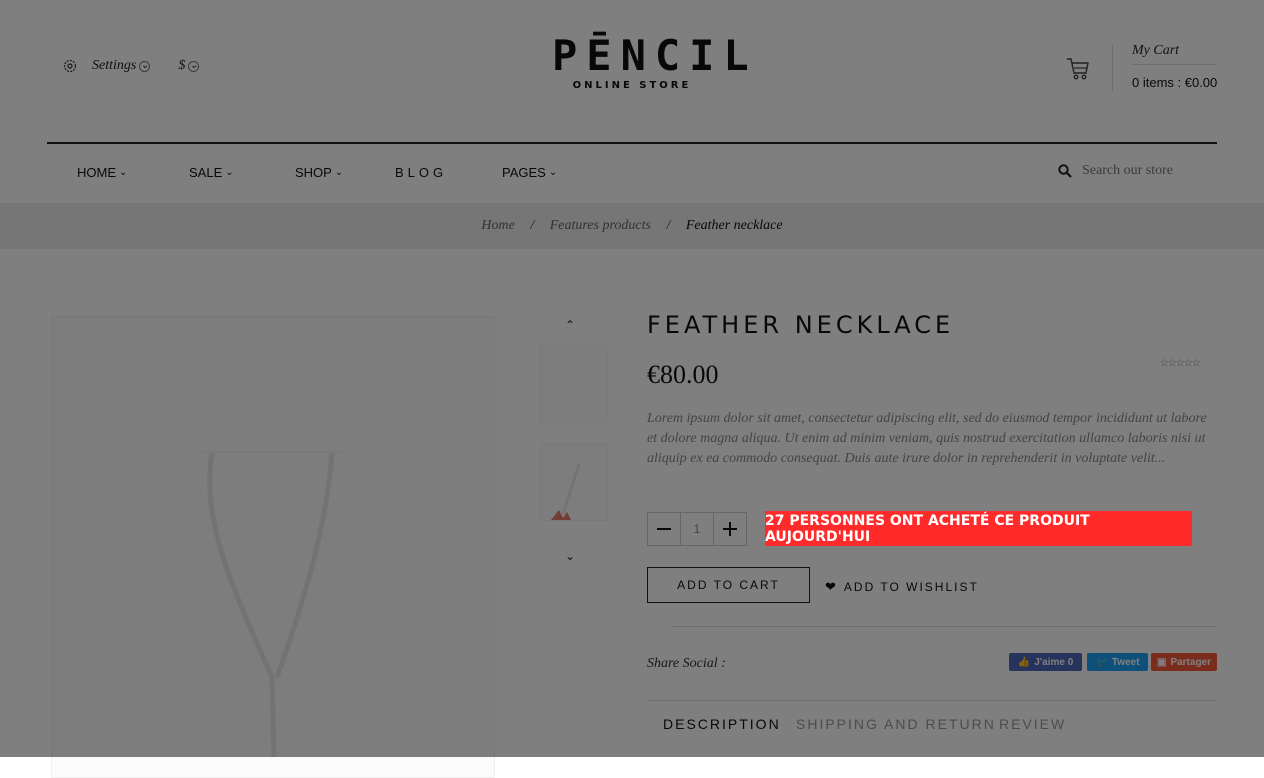 This screenshot has height=778, width=1264. I want to click on nav-item-home: HOME ⌄, so click(102, 172).